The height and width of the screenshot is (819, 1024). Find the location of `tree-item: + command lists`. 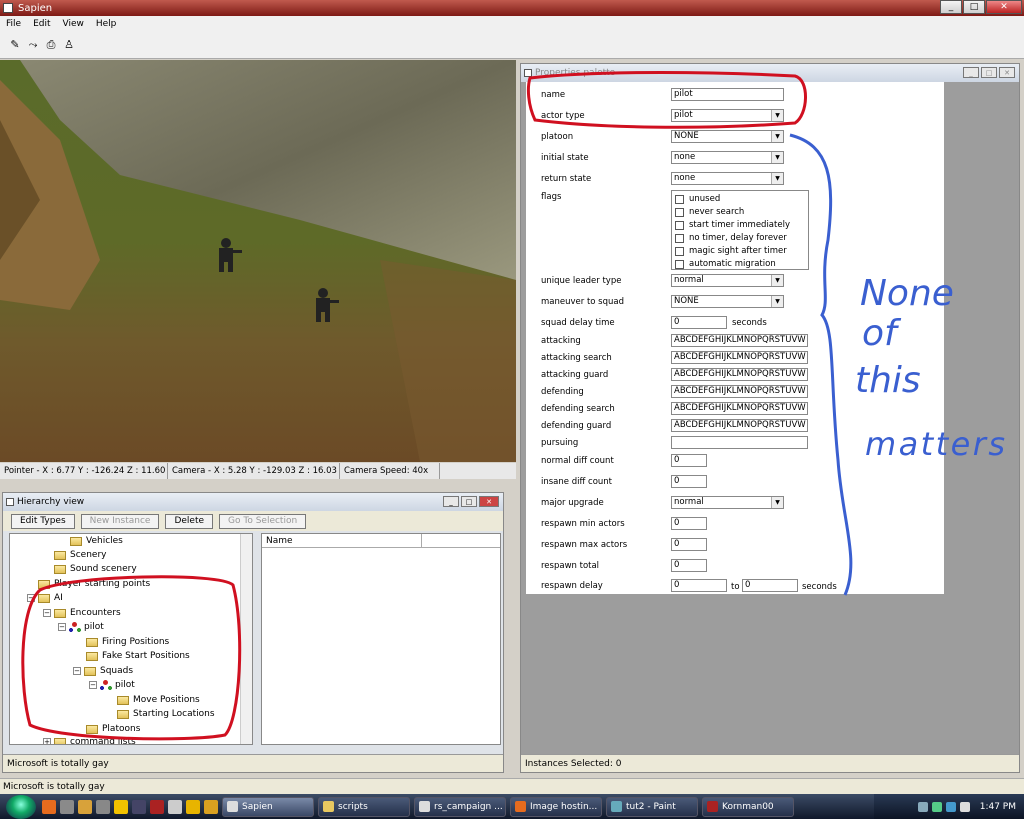

tree-item: + command lists is located at coordinates (89, 739).